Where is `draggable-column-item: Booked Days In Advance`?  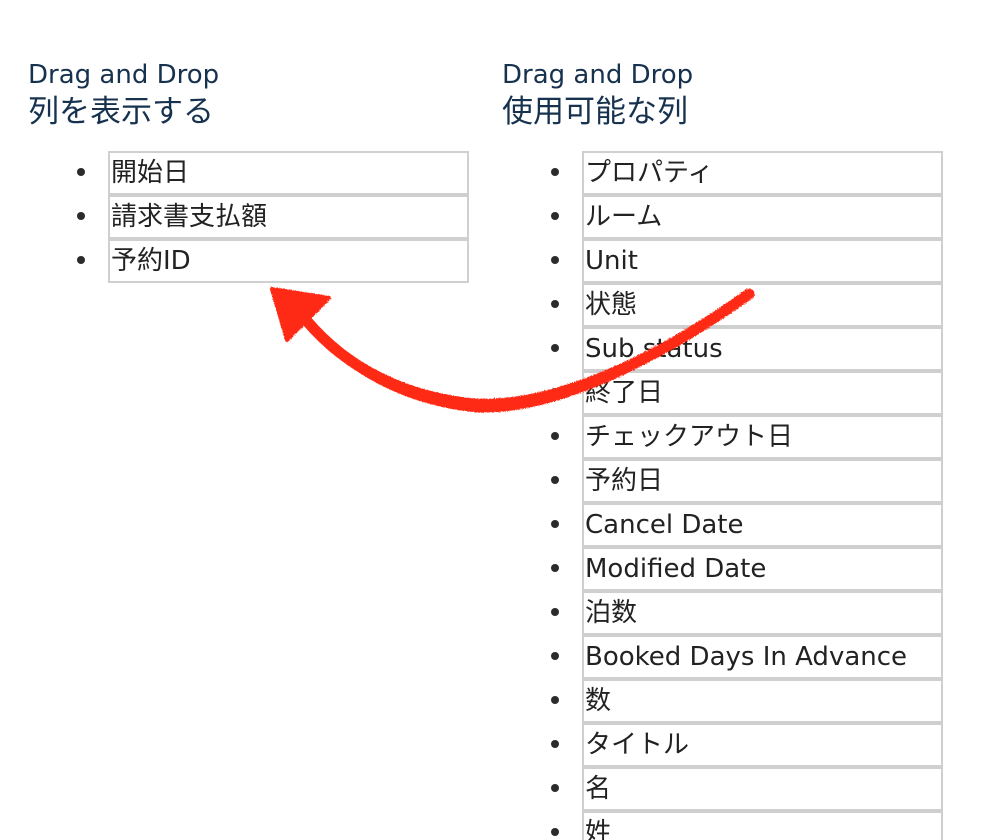 draggable-column-item: Booked Days In Advance is located at coordinates (762, 657).